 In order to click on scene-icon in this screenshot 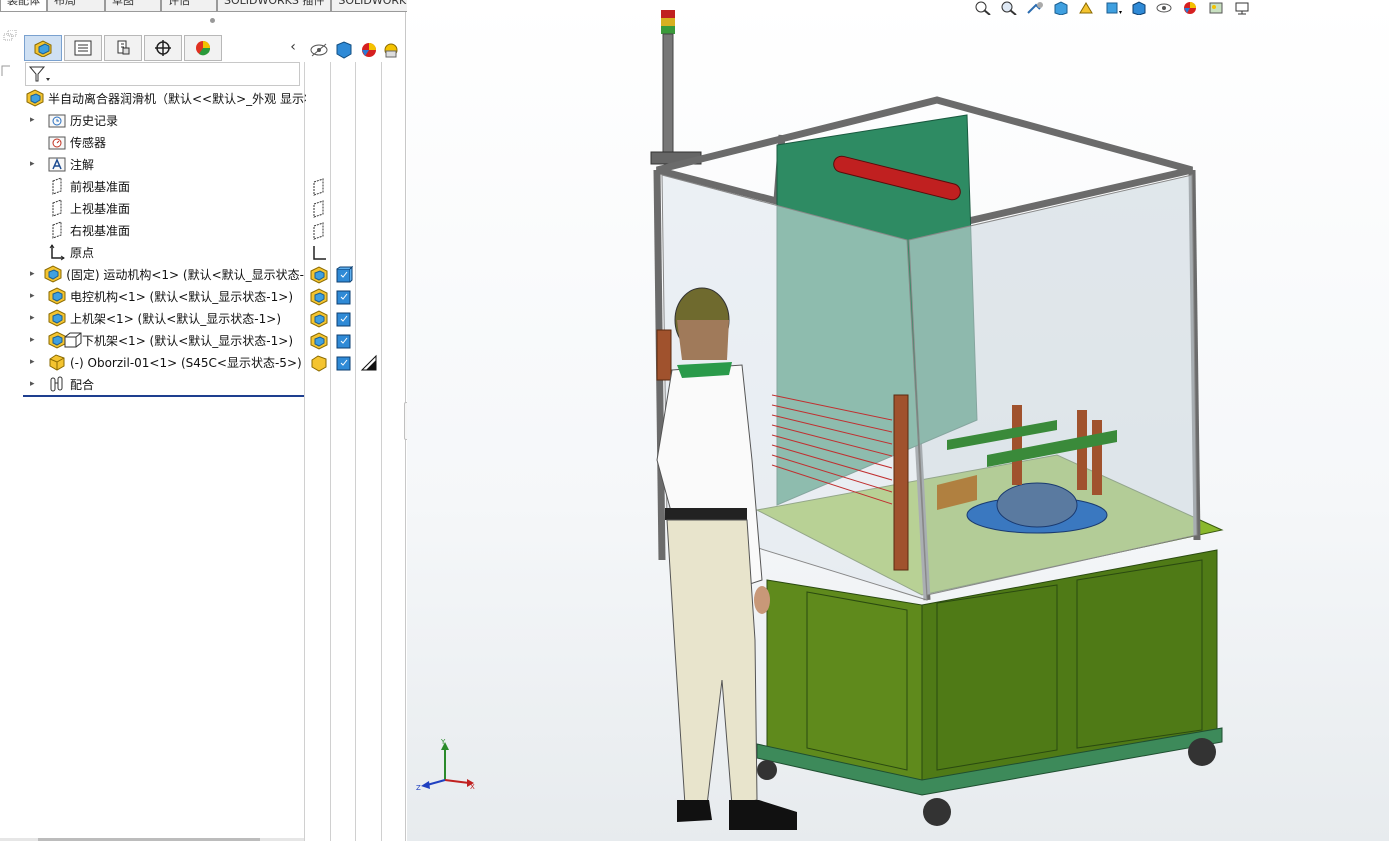, I will do `click(391, 50)`.